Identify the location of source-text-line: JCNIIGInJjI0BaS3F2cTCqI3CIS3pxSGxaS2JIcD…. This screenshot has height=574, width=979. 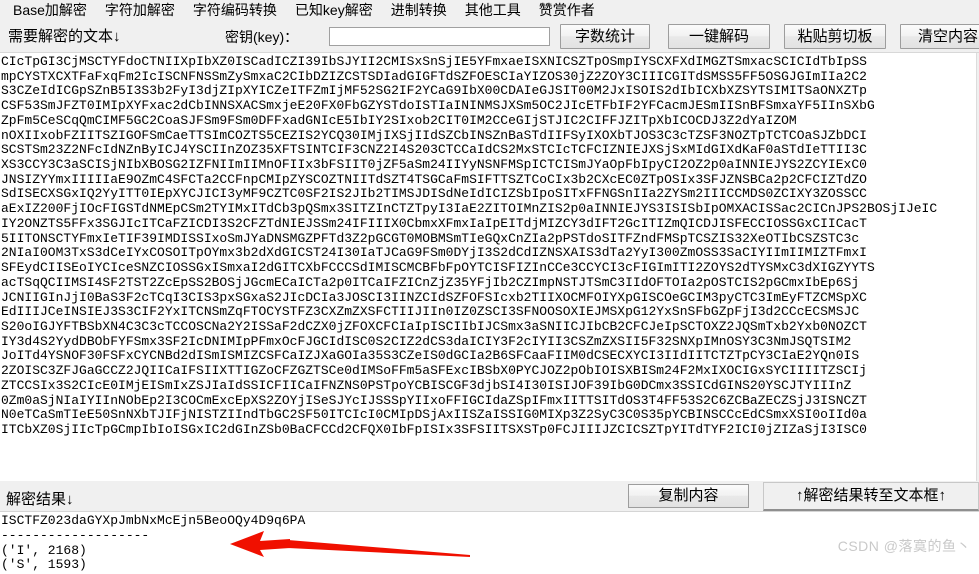
(434, 297).